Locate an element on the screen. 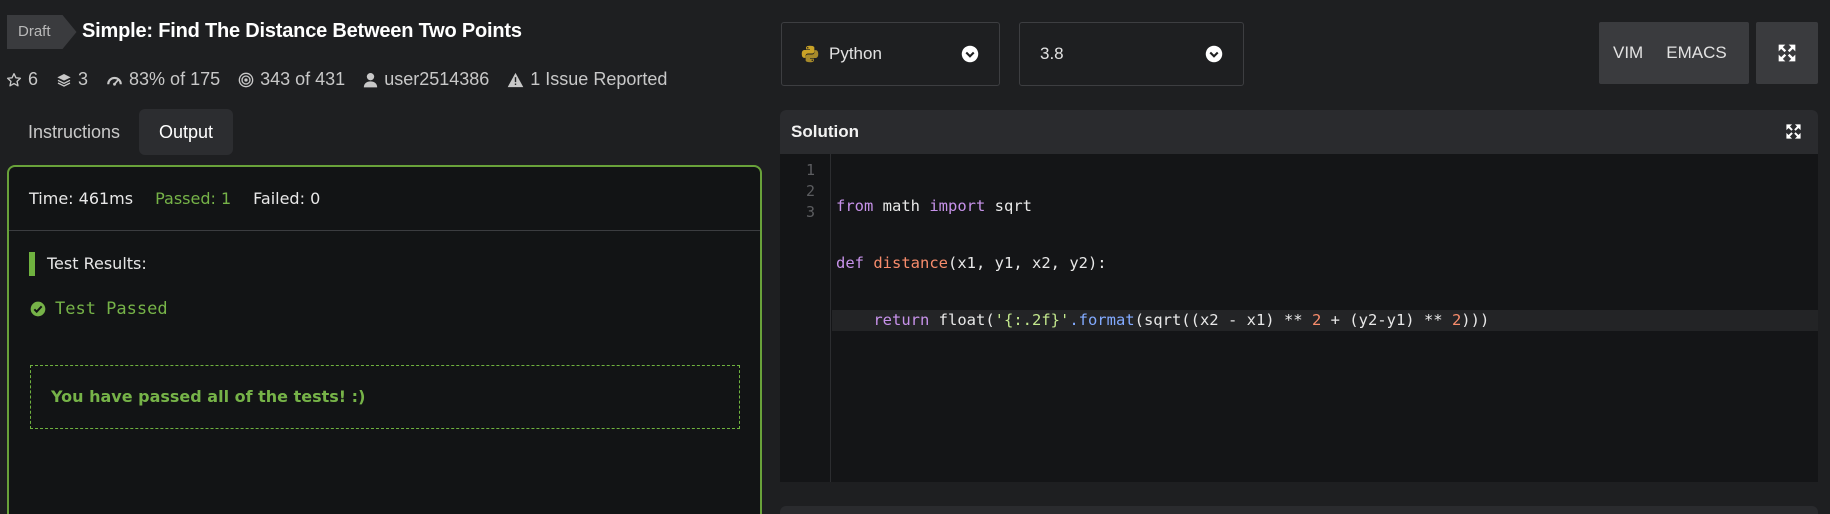 Image resolution: width=1830 pixels, height=514 pixels. gauge-icon is located at coordinates (114, 81).